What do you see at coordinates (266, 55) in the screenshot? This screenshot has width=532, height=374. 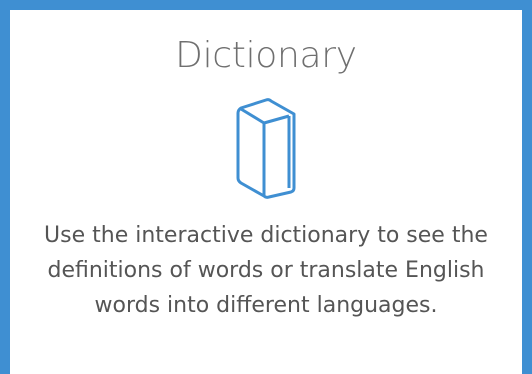 I see `card-title: Dictionary` at bounding box center [266, 55].